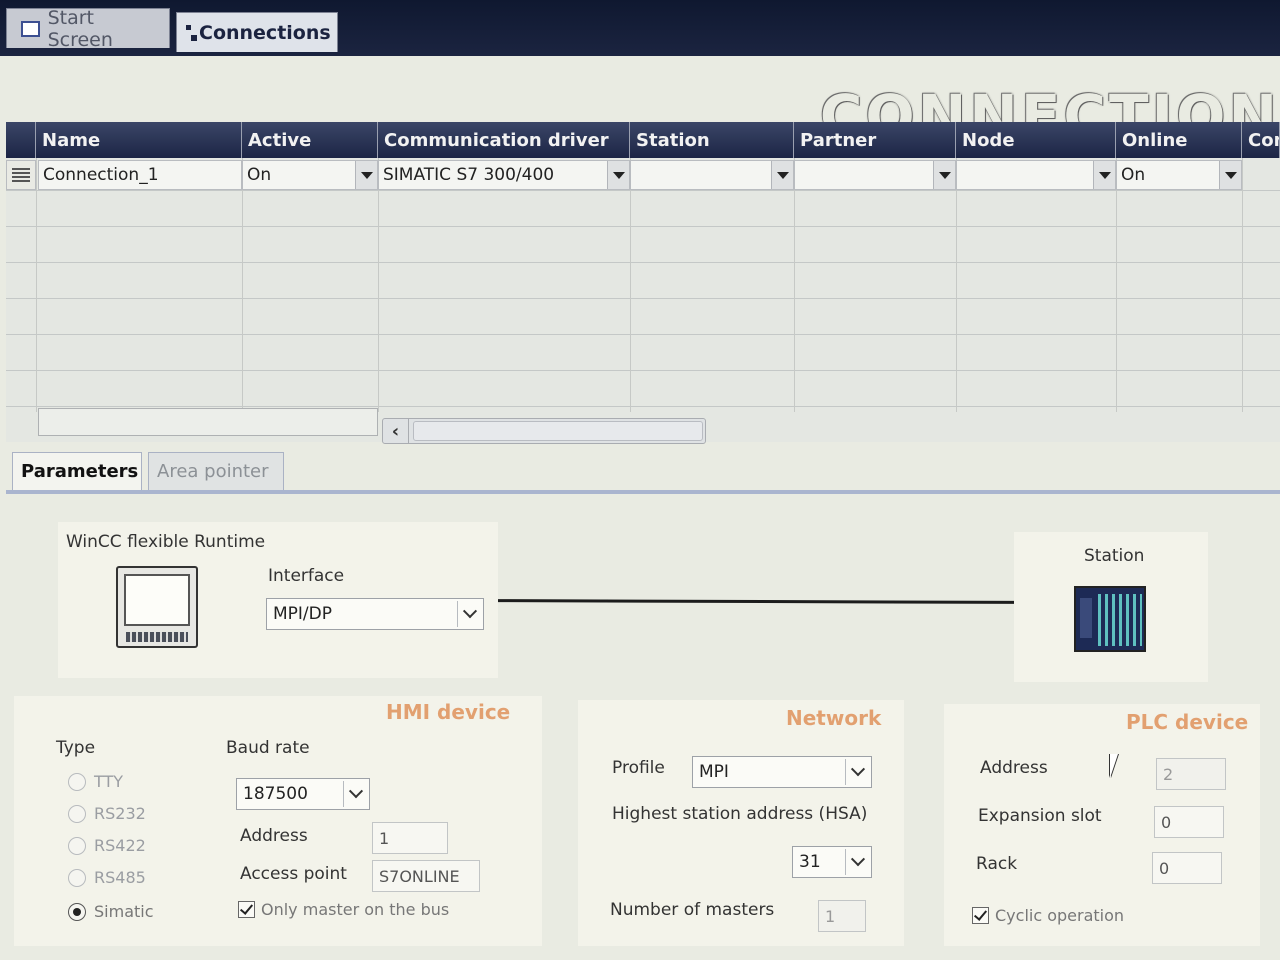 This screenshot has width=1280, height=960. Describe the element at coordinates (1036, 175) in the screenshot. I see `cell-node` at that location.